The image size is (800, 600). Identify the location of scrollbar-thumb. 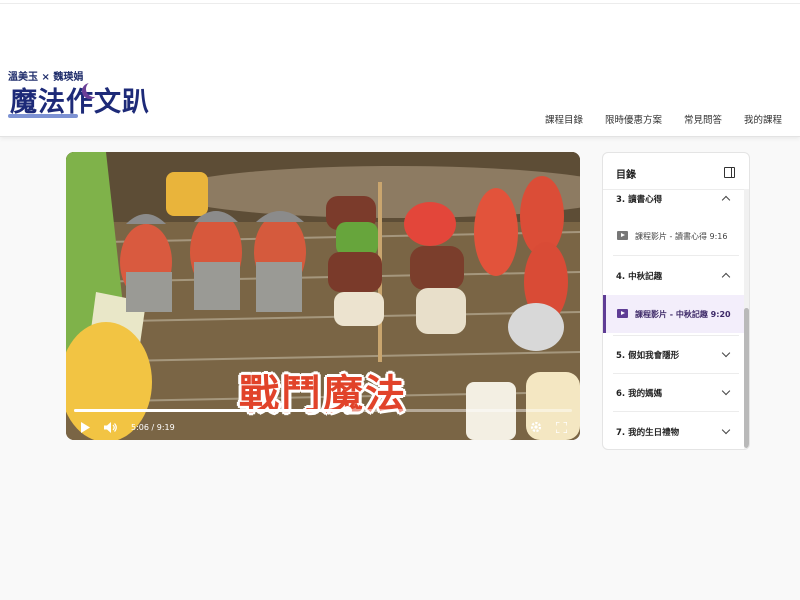
(746, 378).